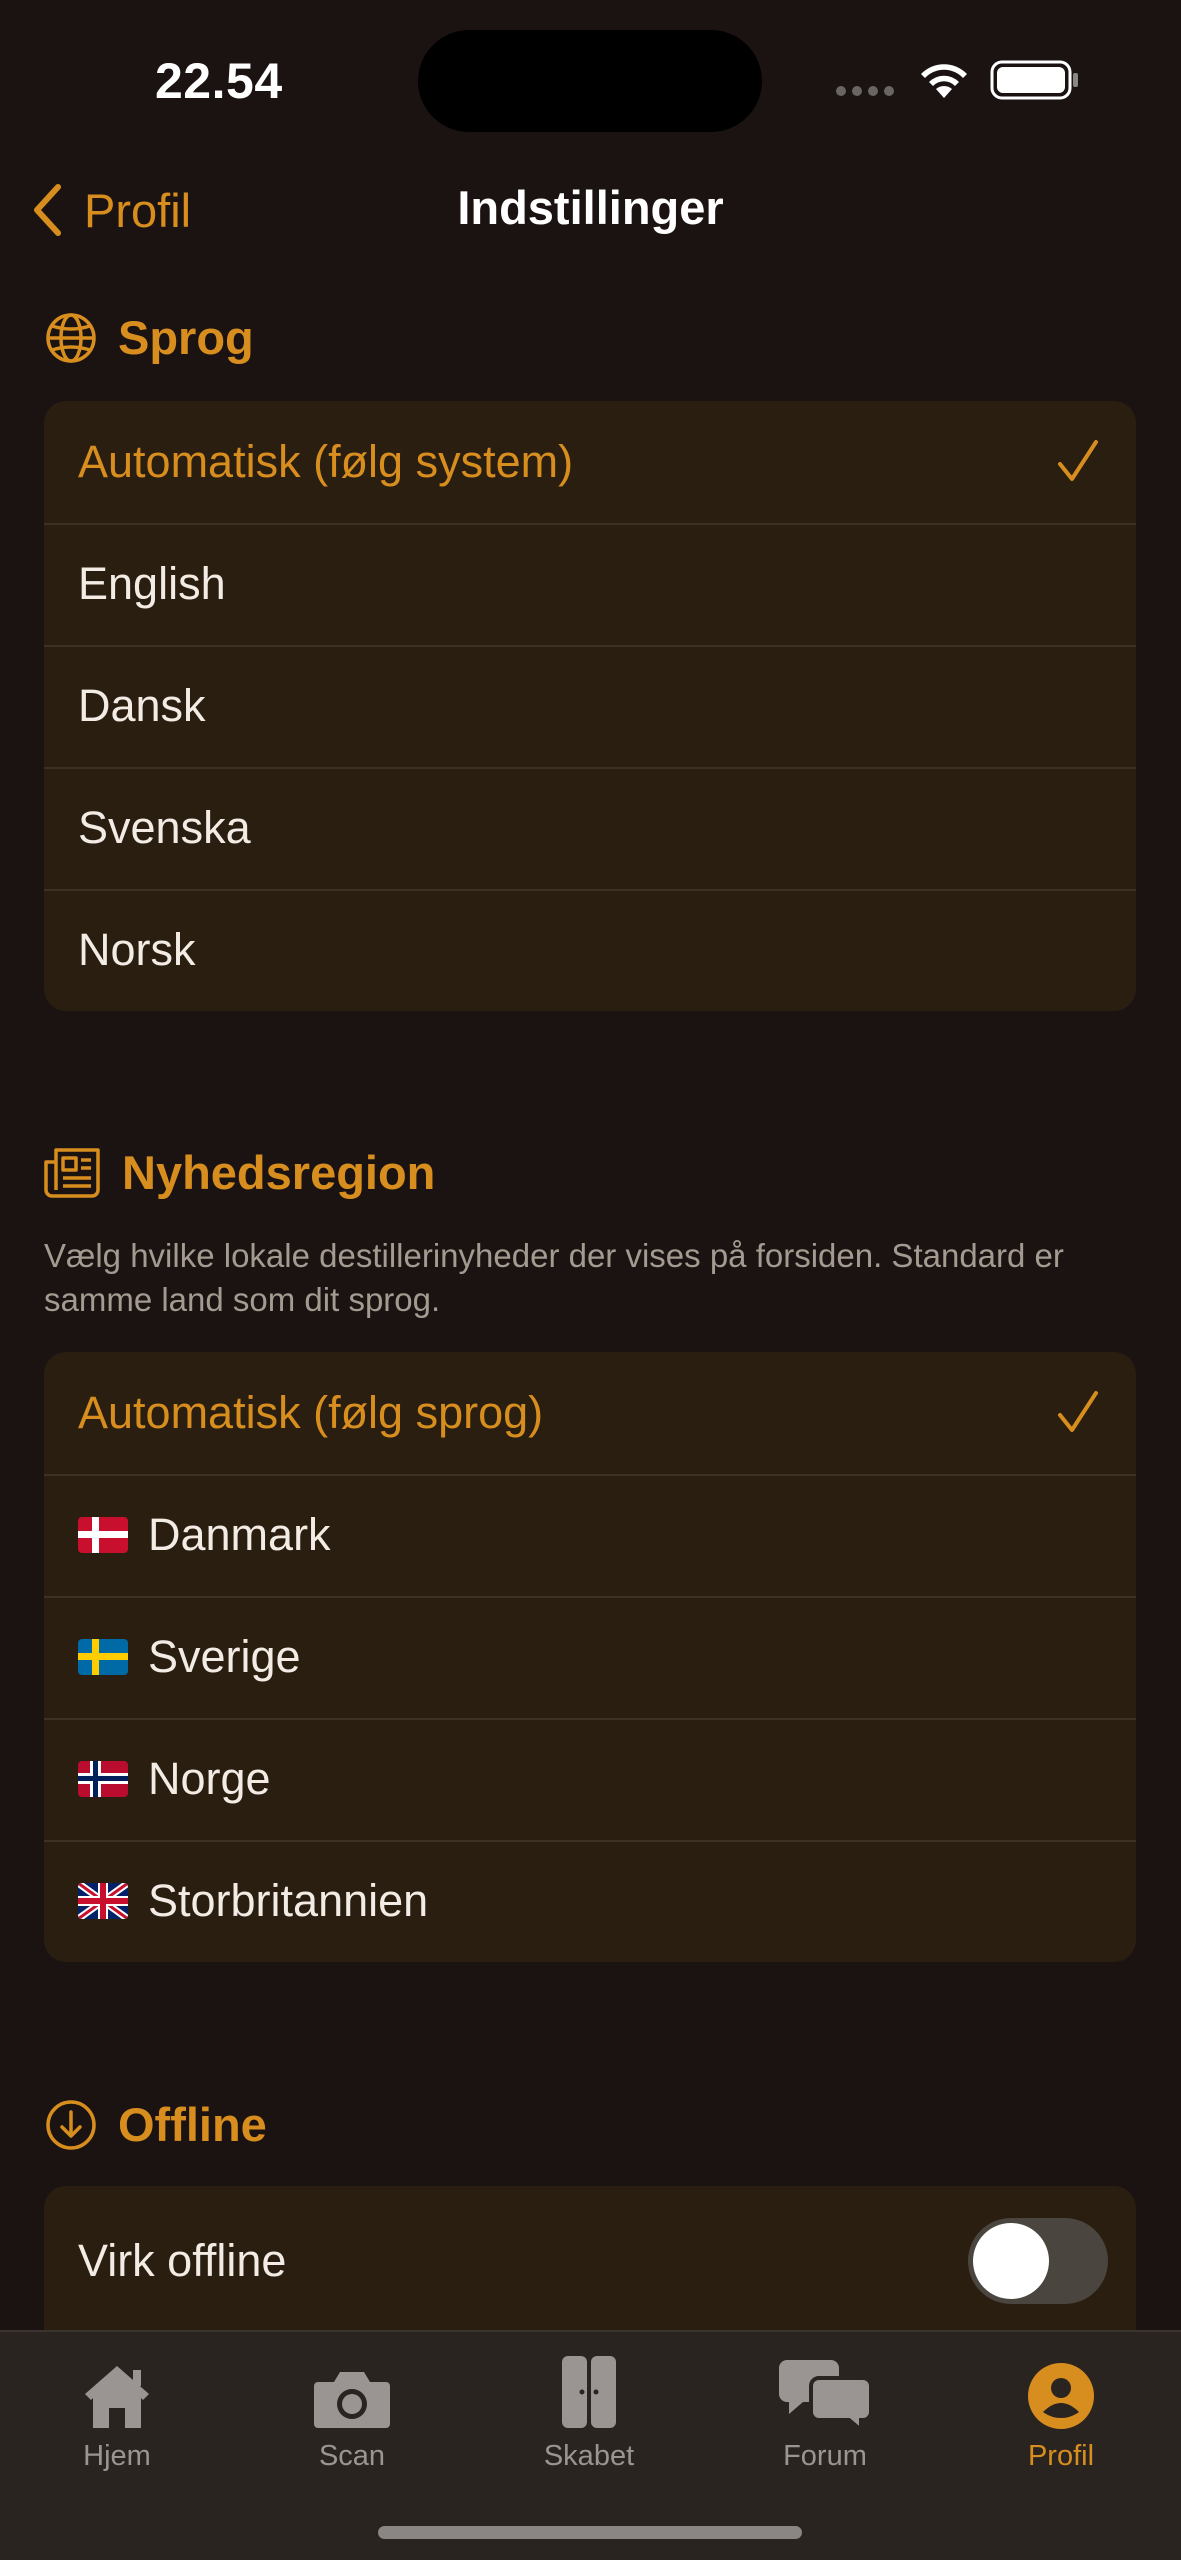 This screenshot has height=2560, width=1181. I want to click on section-header-offline: Offline, so click(155, 2124).